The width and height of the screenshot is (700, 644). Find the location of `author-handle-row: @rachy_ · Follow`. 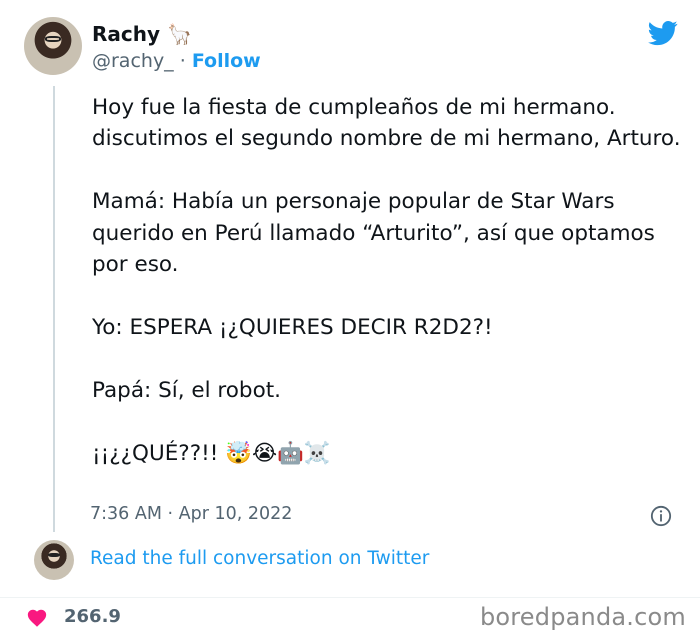

author-handle-row: @rachy_ · Follow is located at coordinates (176, 61).